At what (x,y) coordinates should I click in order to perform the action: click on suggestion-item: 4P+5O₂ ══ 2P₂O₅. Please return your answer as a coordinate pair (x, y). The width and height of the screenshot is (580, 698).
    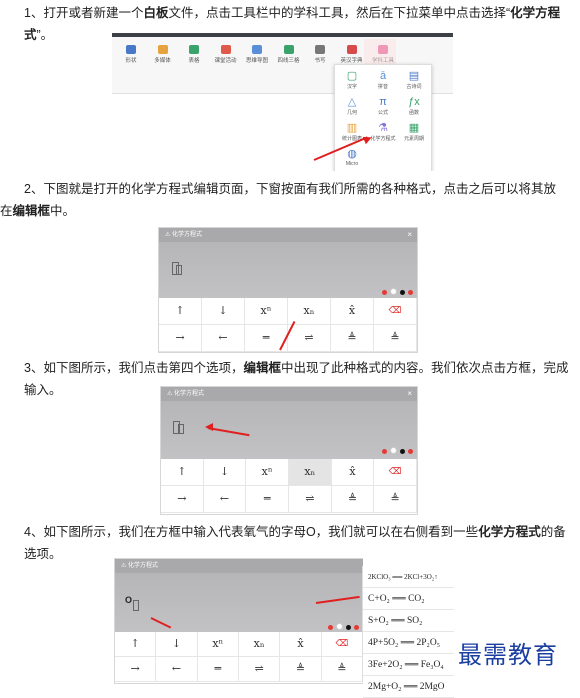
    Looking at the image, I should click on (408, 643).